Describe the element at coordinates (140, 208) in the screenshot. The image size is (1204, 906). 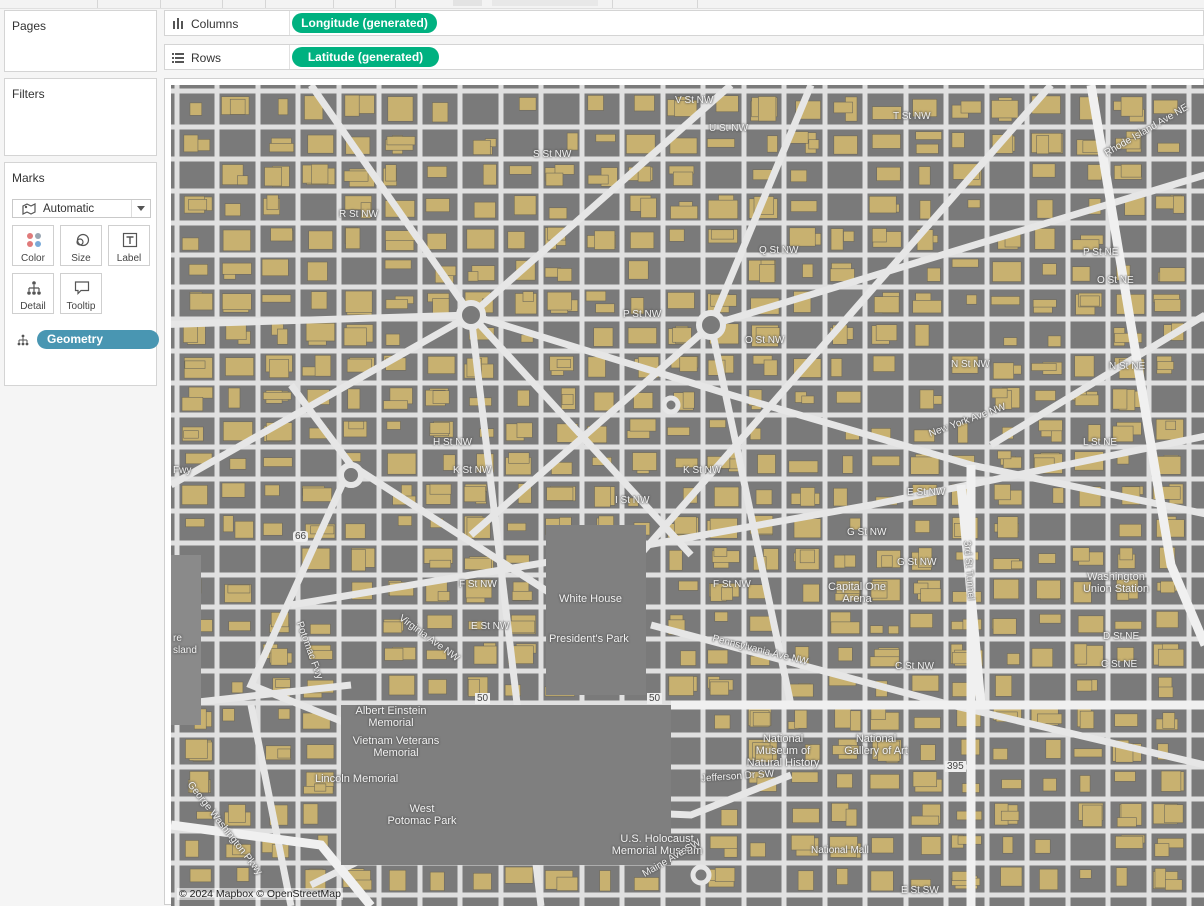
I see `dropdown-caret` at that location.